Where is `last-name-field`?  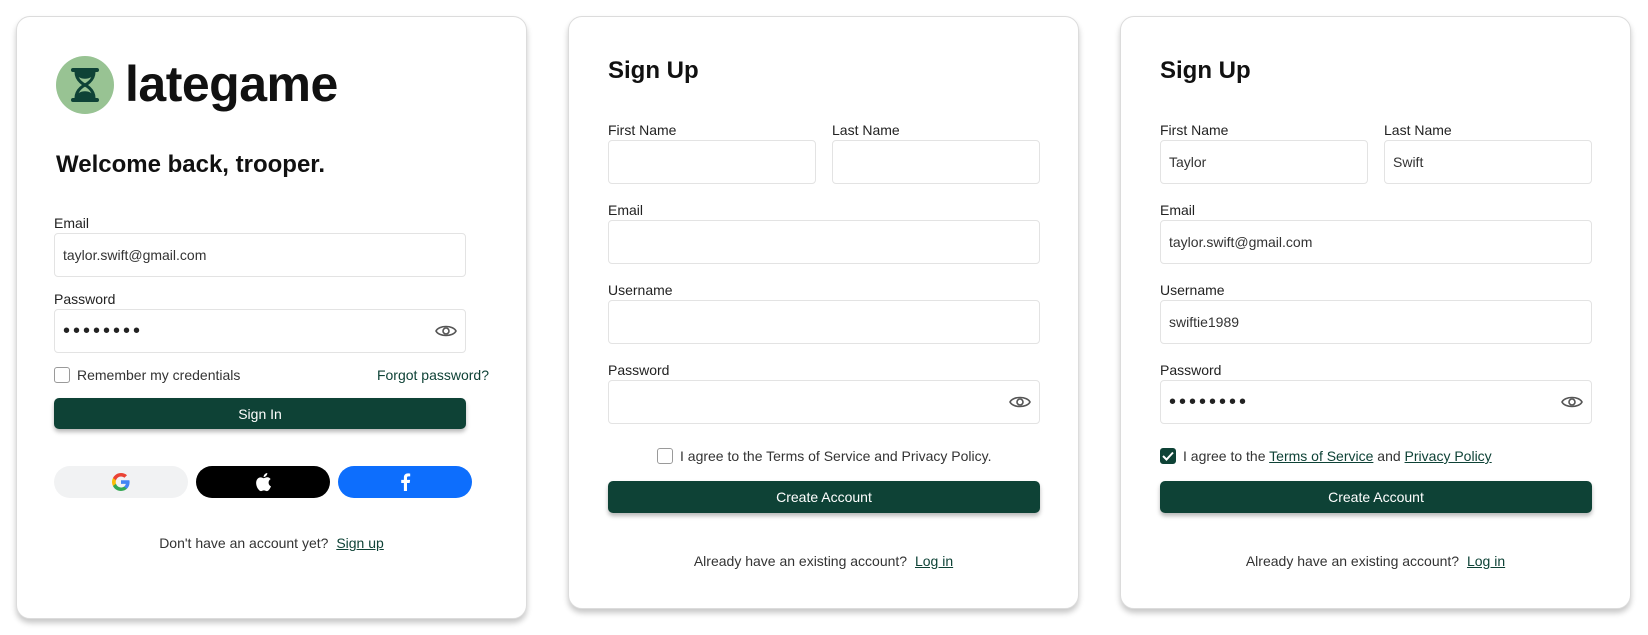 last-name-field is located at coordinates (936, 162).